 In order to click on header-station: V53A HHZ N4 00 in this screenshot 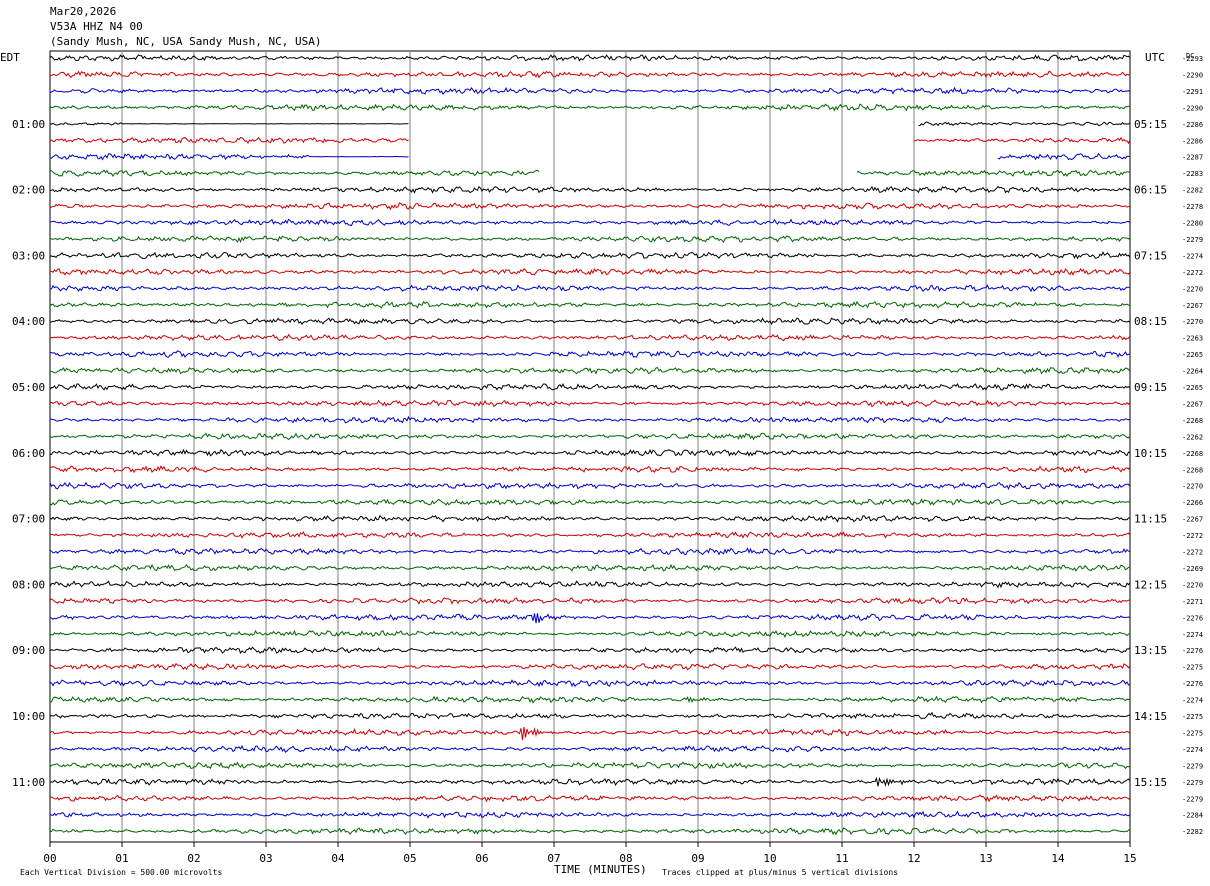, I will do `click(96, 26)`.